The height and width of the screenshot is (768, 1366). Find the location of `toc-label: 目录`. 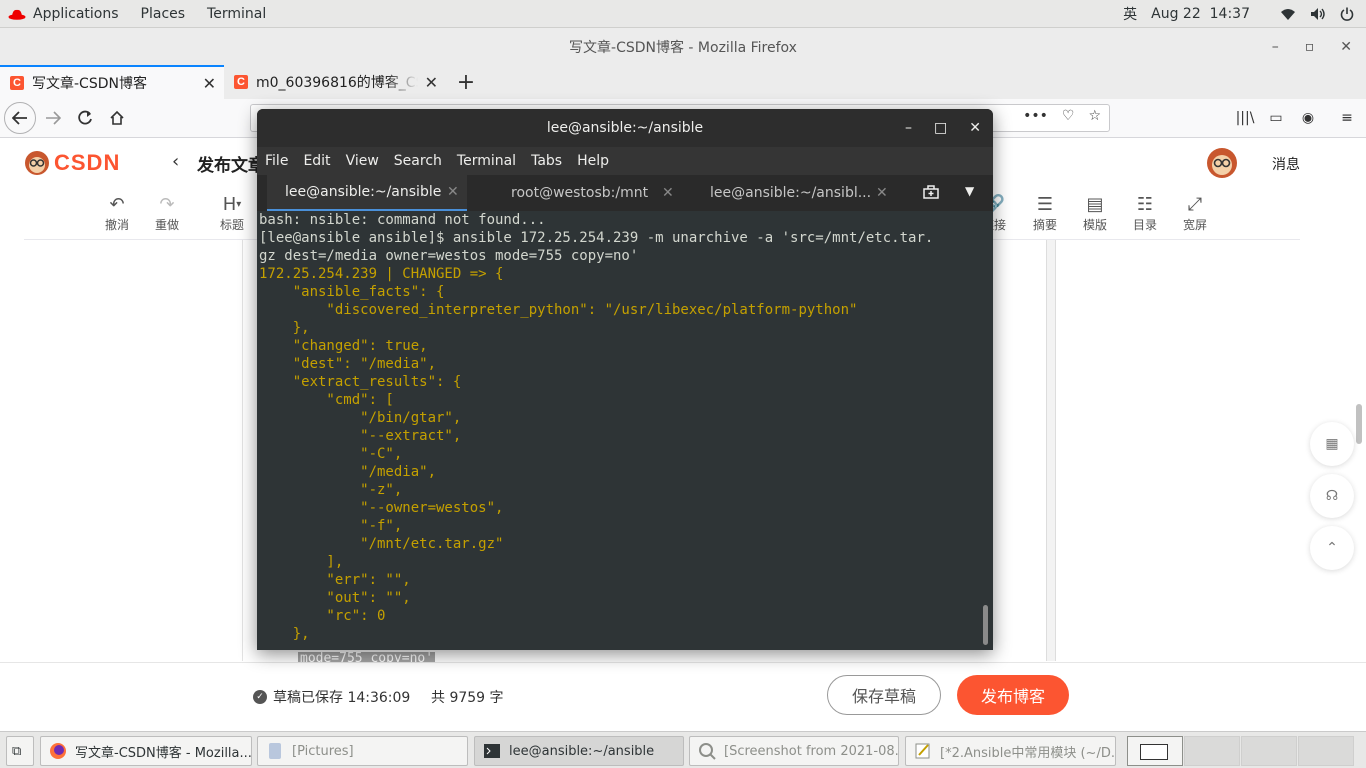

toc-label: 目录 is located at coordinates (1144, 225).